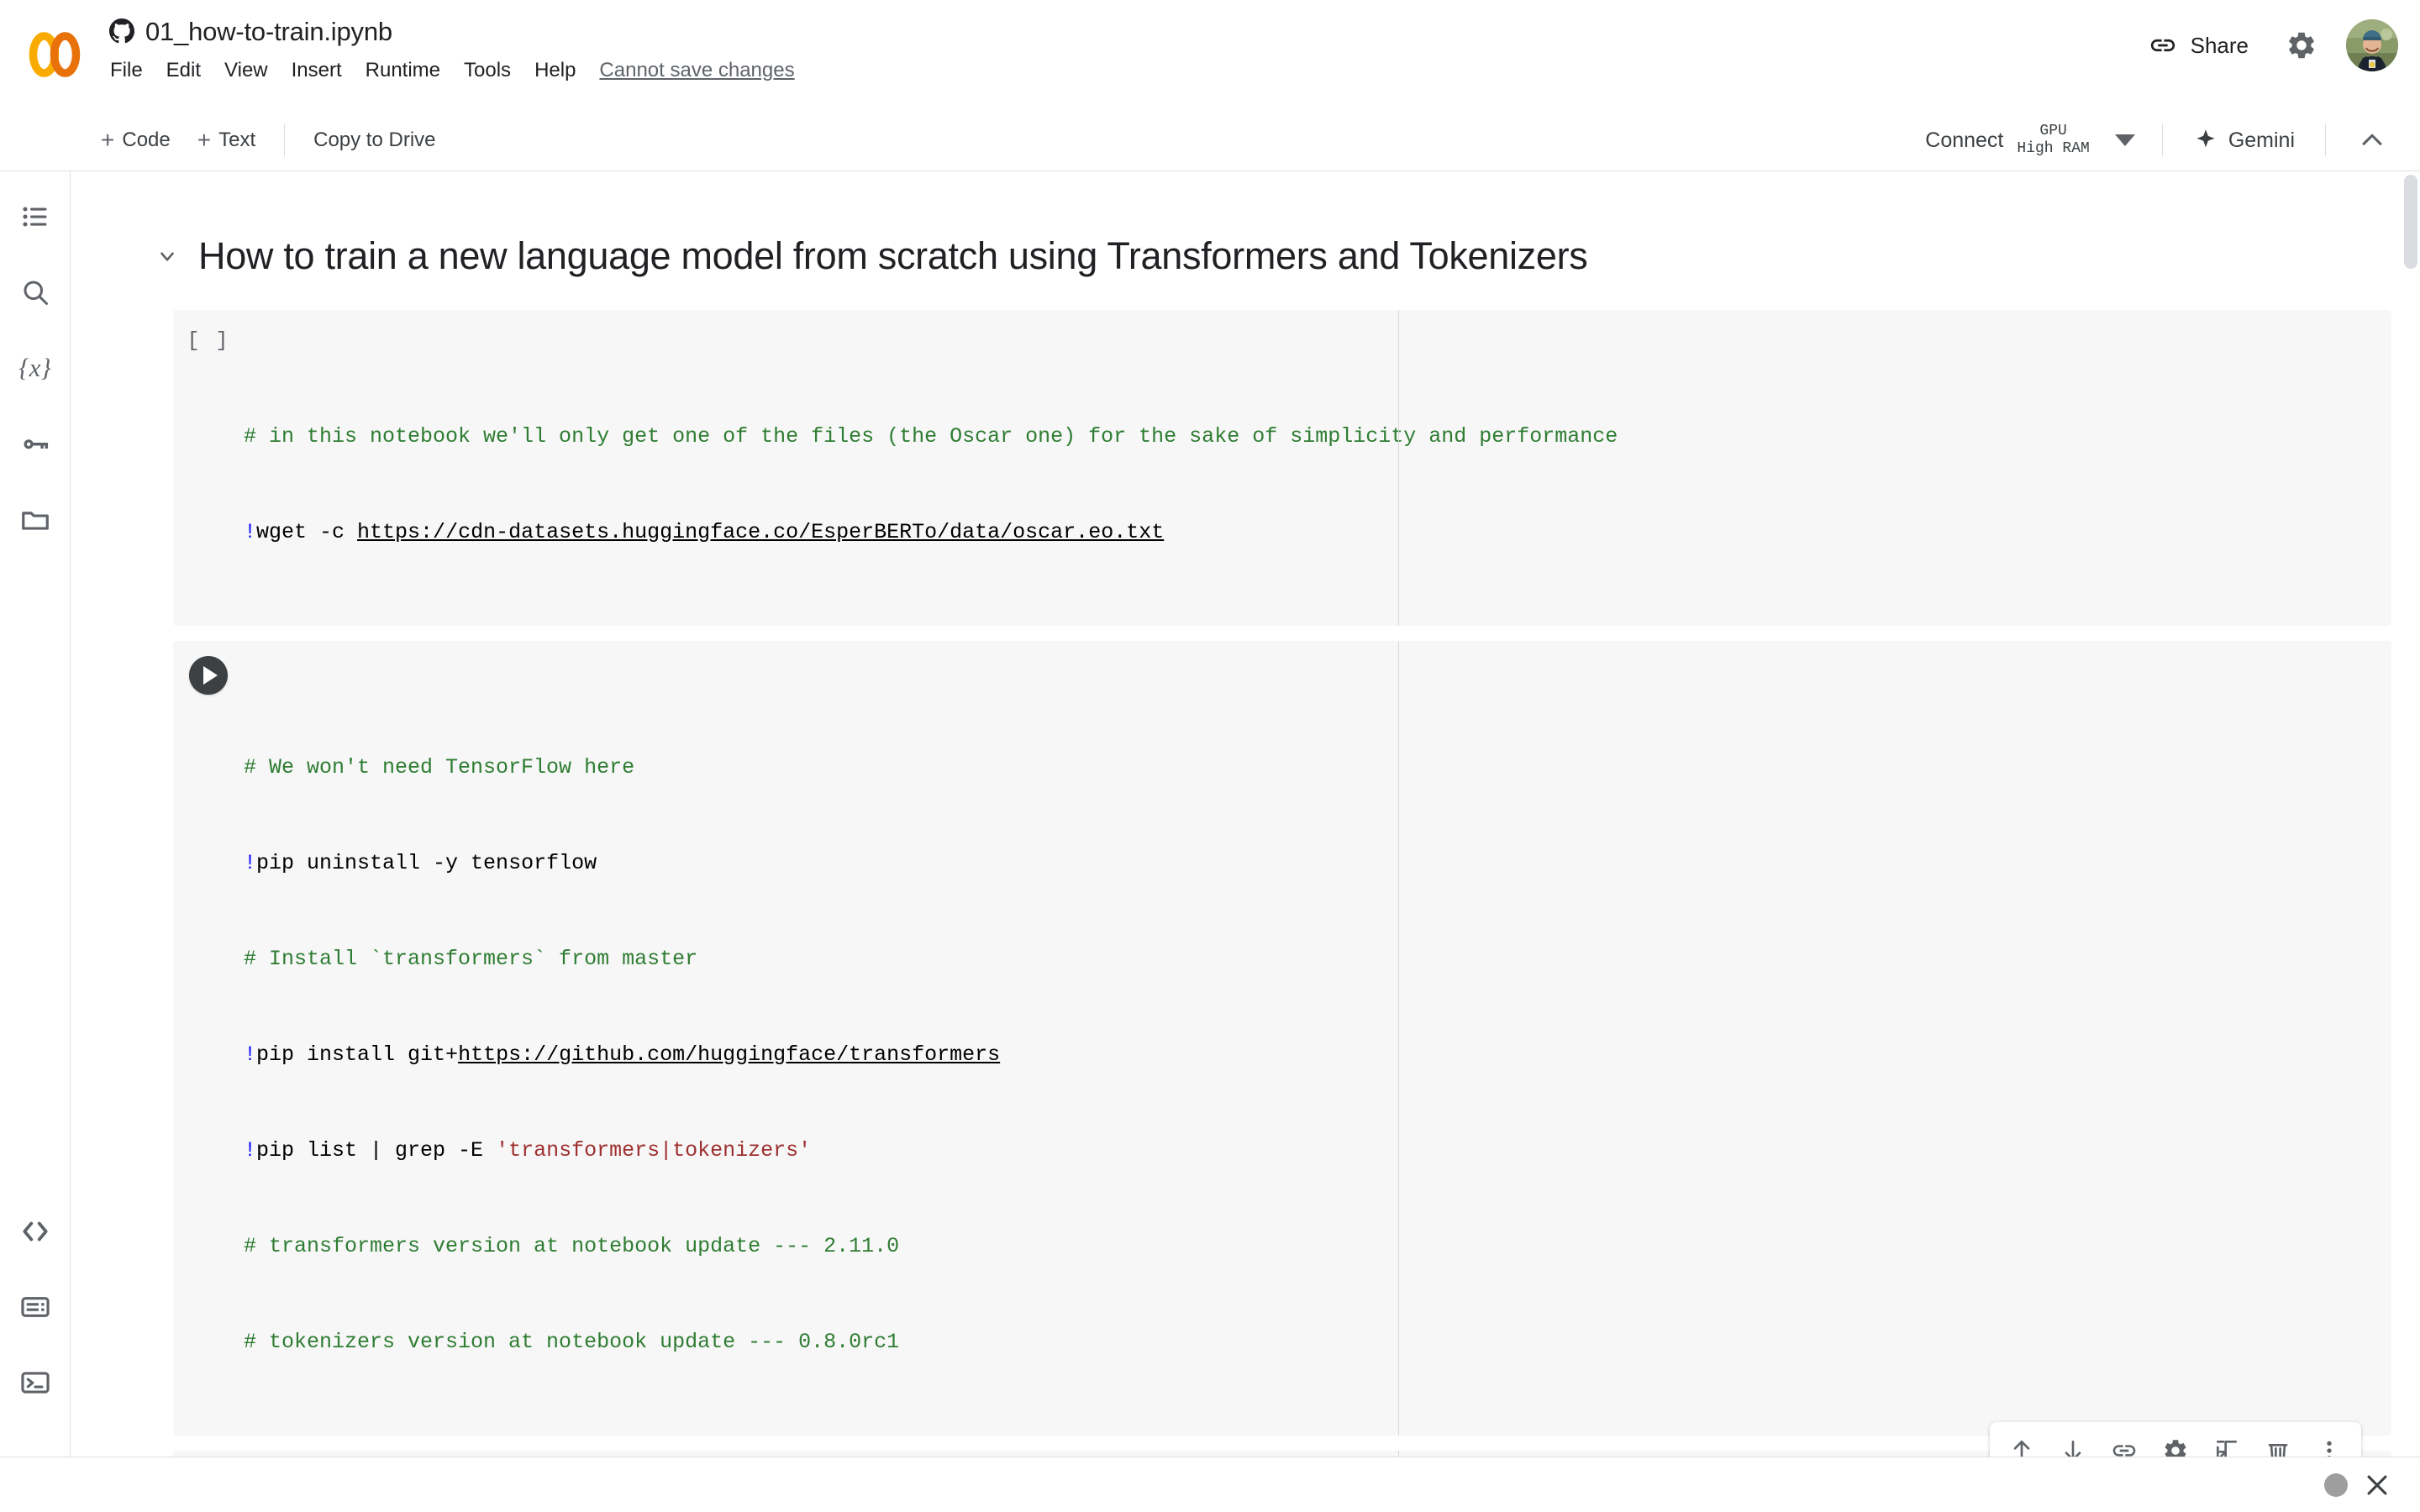 This screenshot has width=2420, height=1512. I want to click on code-token-plain: pip uninstall -y tensorflow, so click(427, 862).